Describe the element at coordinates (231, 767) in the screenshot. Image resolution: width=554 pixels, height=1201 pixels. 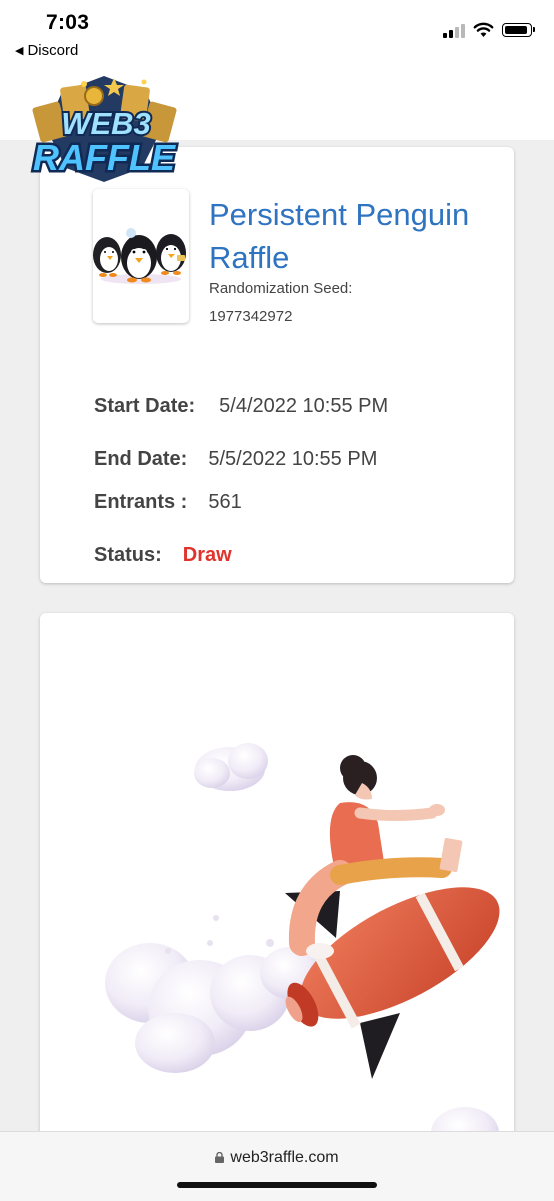
I see `cloud-small` at that location.